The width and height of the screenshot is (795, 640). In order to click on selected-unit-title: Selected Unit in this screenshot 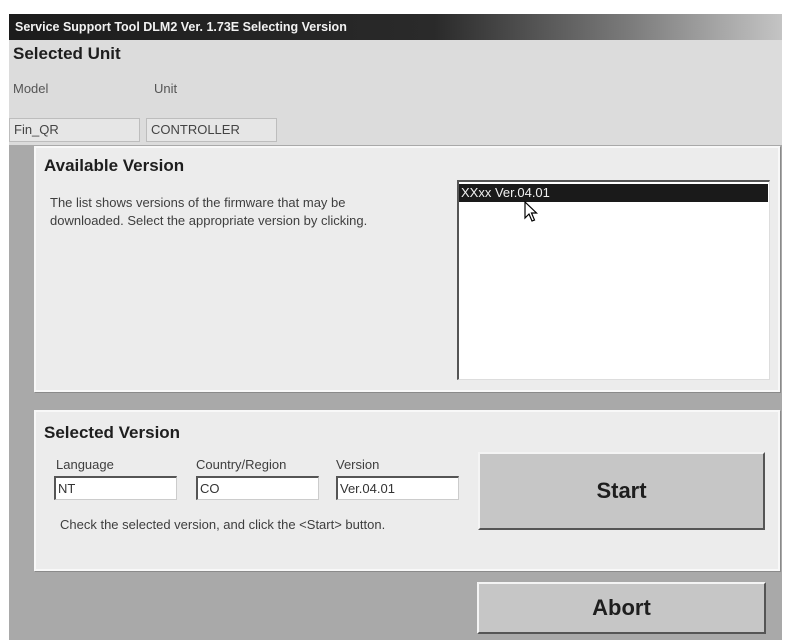, I will do `click(67, 53)`.